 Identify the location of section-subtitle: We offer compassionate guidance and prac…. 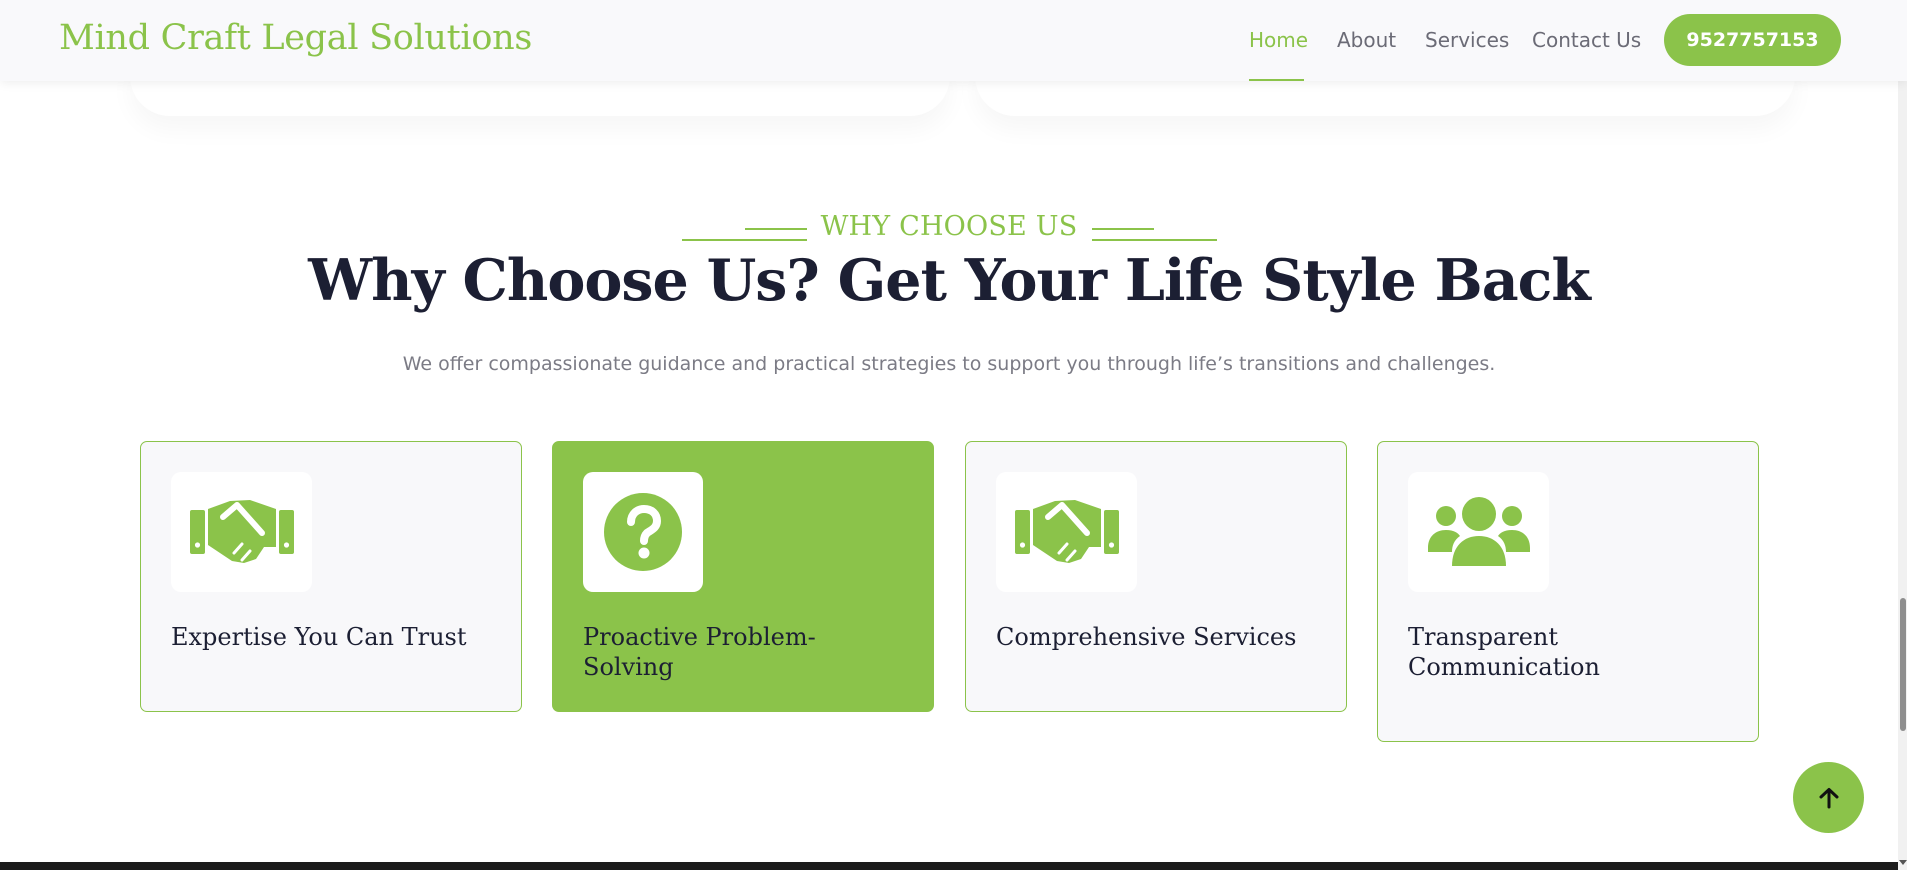
(949, 364).